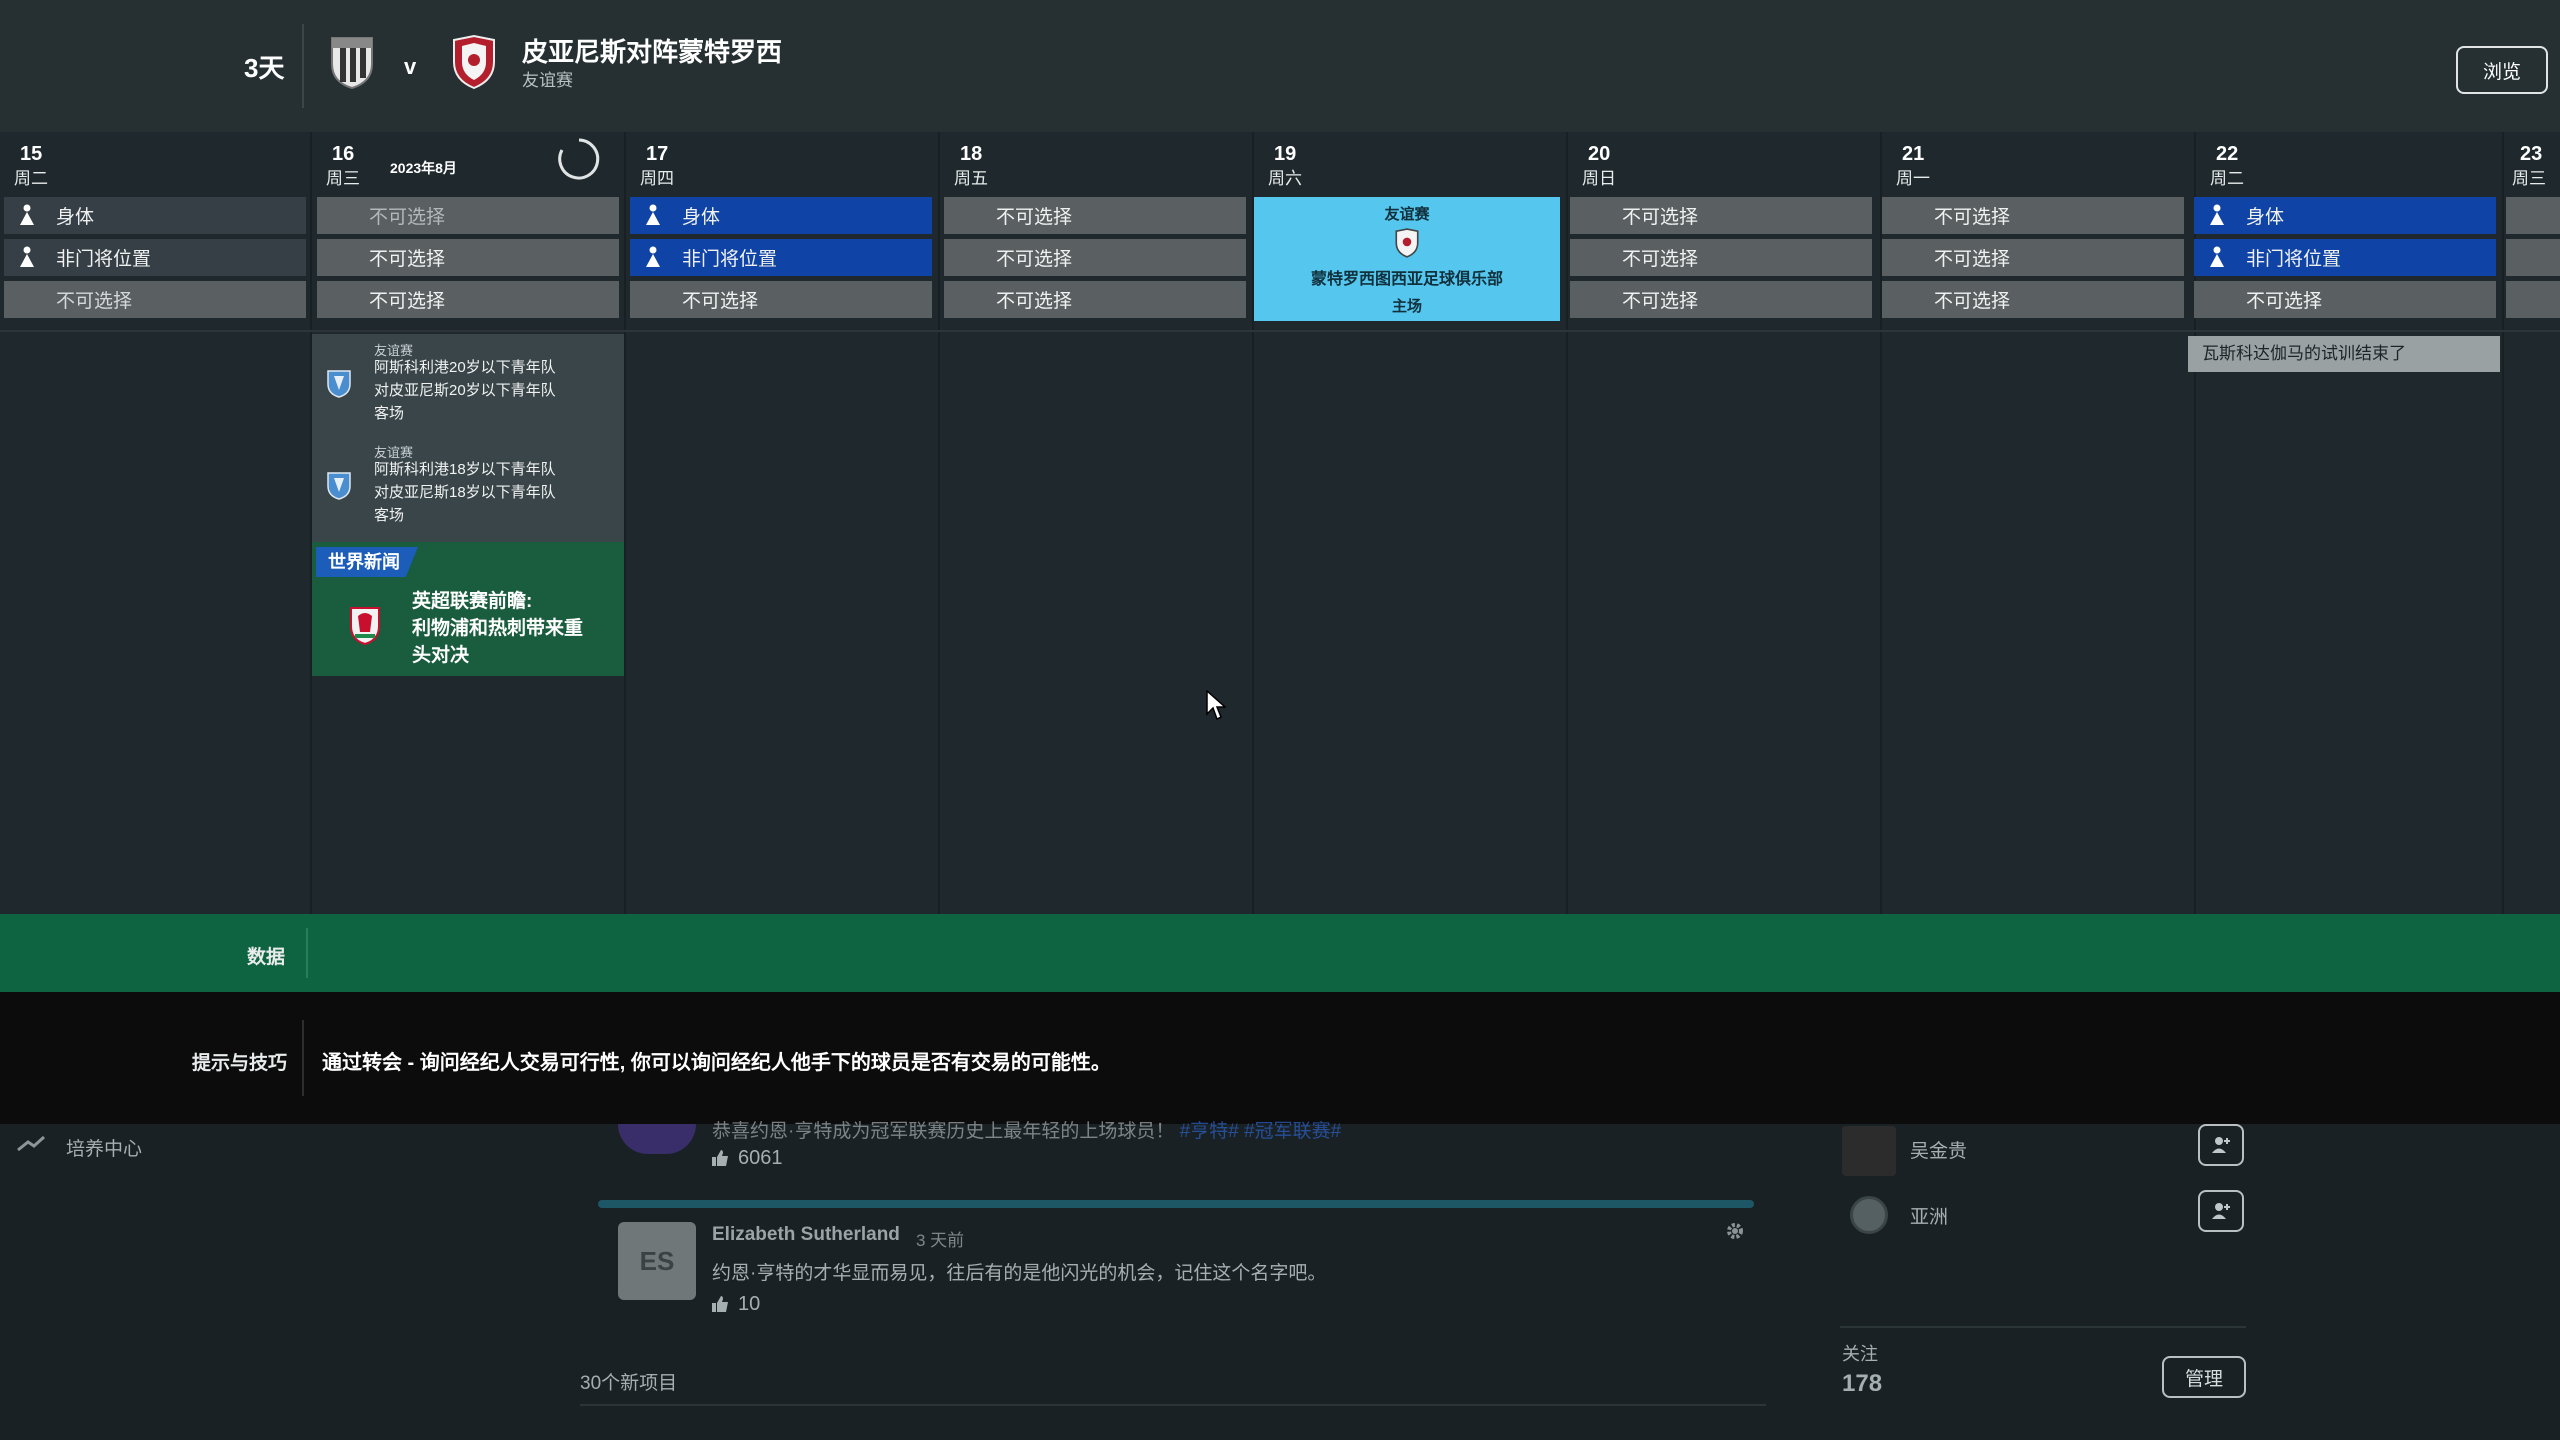 The image size is (2560, 1440). I want to click on news-headline: 英超联赛前瞻:, so click(472, 601).